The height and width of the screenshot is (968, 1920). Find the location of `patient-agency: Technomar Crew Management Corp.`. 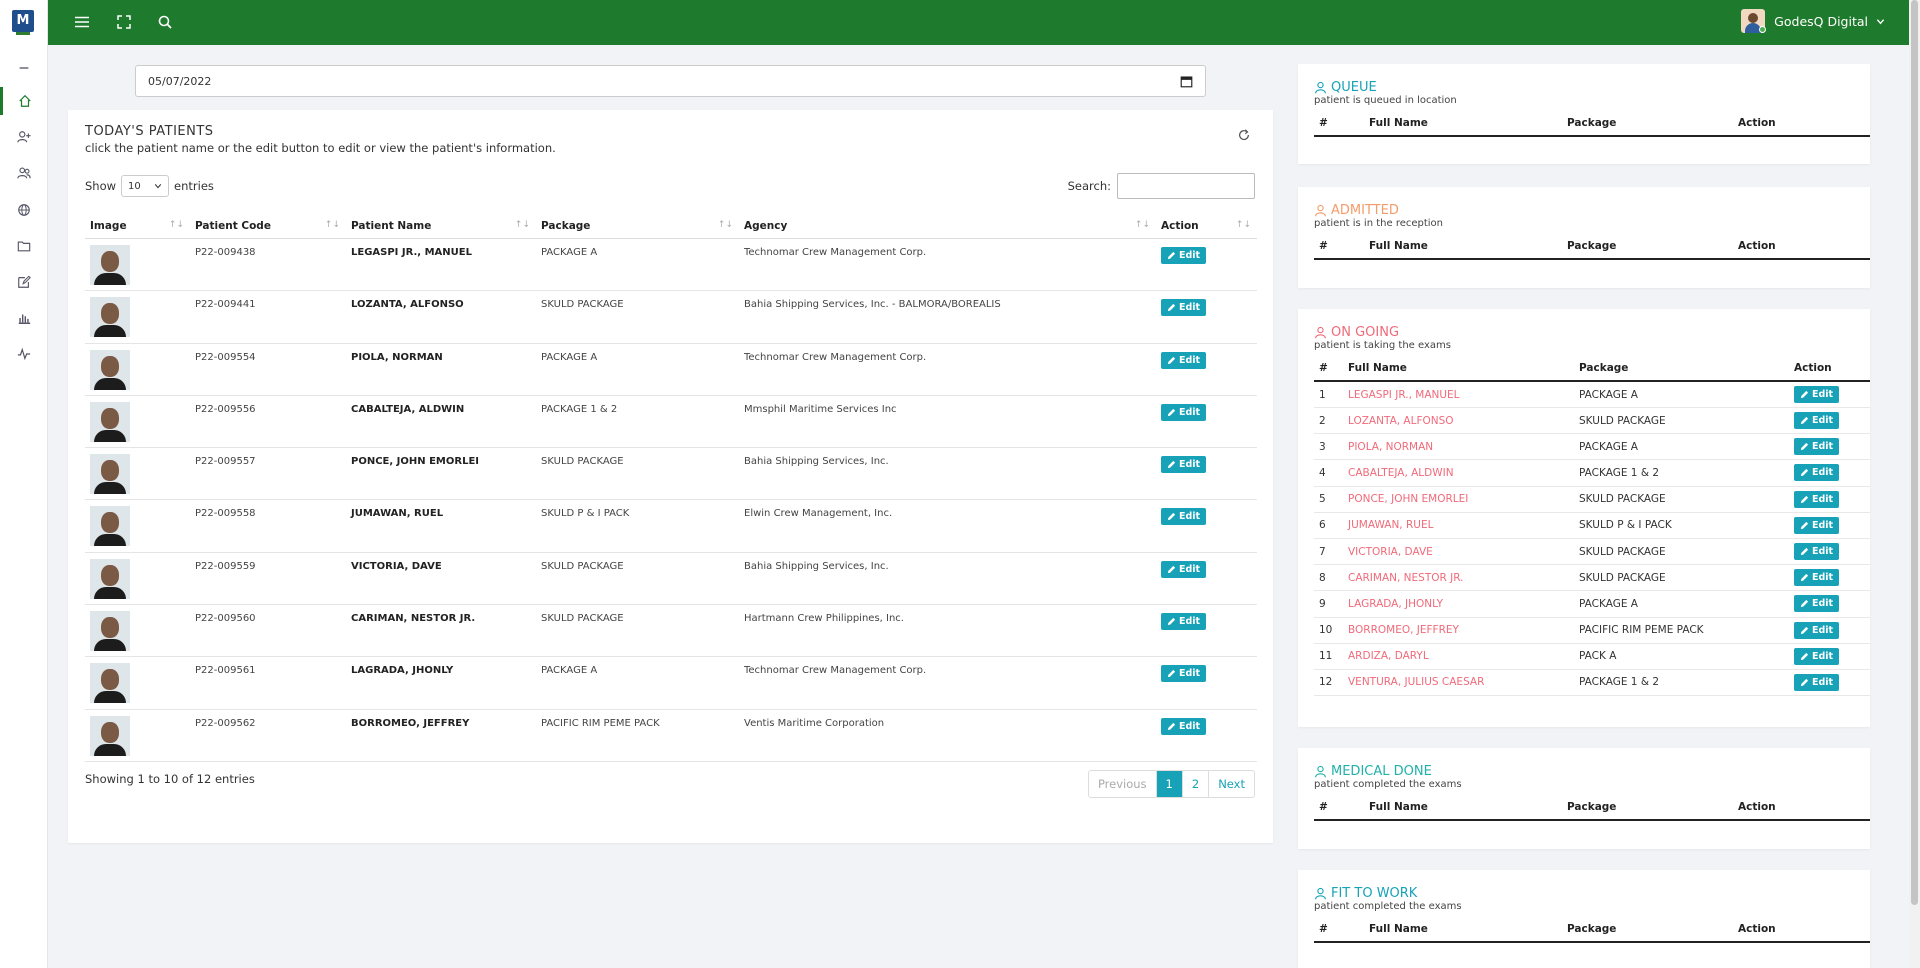

patient-agency: Technomar Crew Management Corp. is located at coordinates (947, 265).